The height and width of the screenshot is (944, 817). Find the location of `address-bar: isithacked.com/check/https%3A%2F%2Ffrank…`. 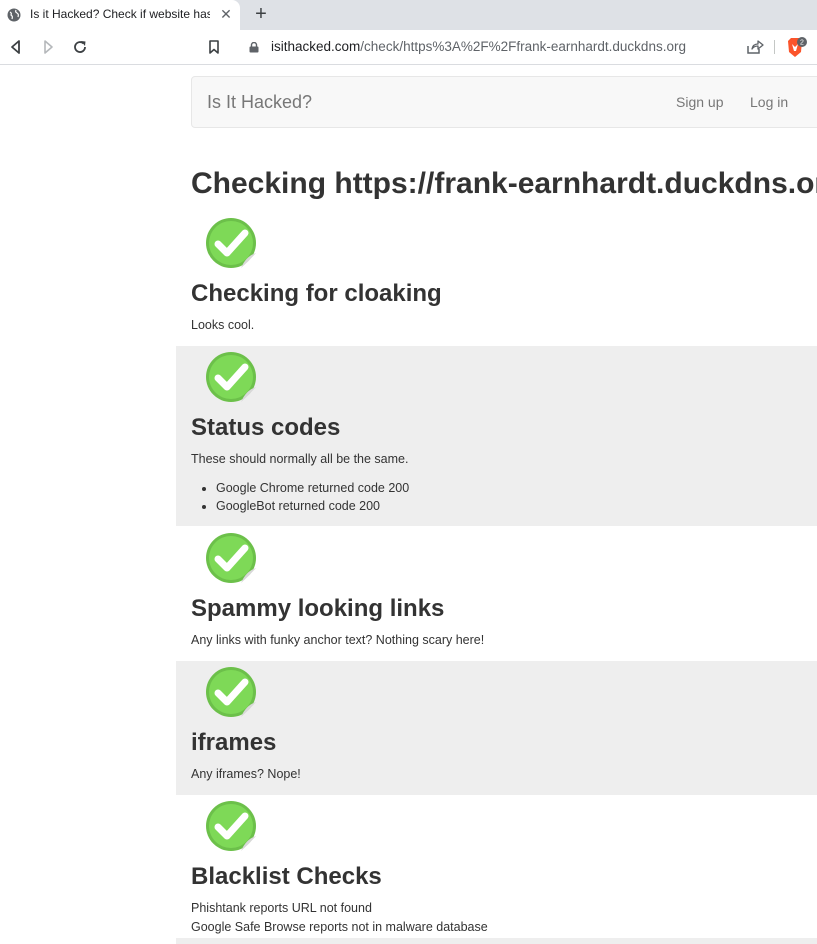

address-bar: isithacked.com/check/https%3A%2F%2Ffrank… is located at coordinates (504, 47).